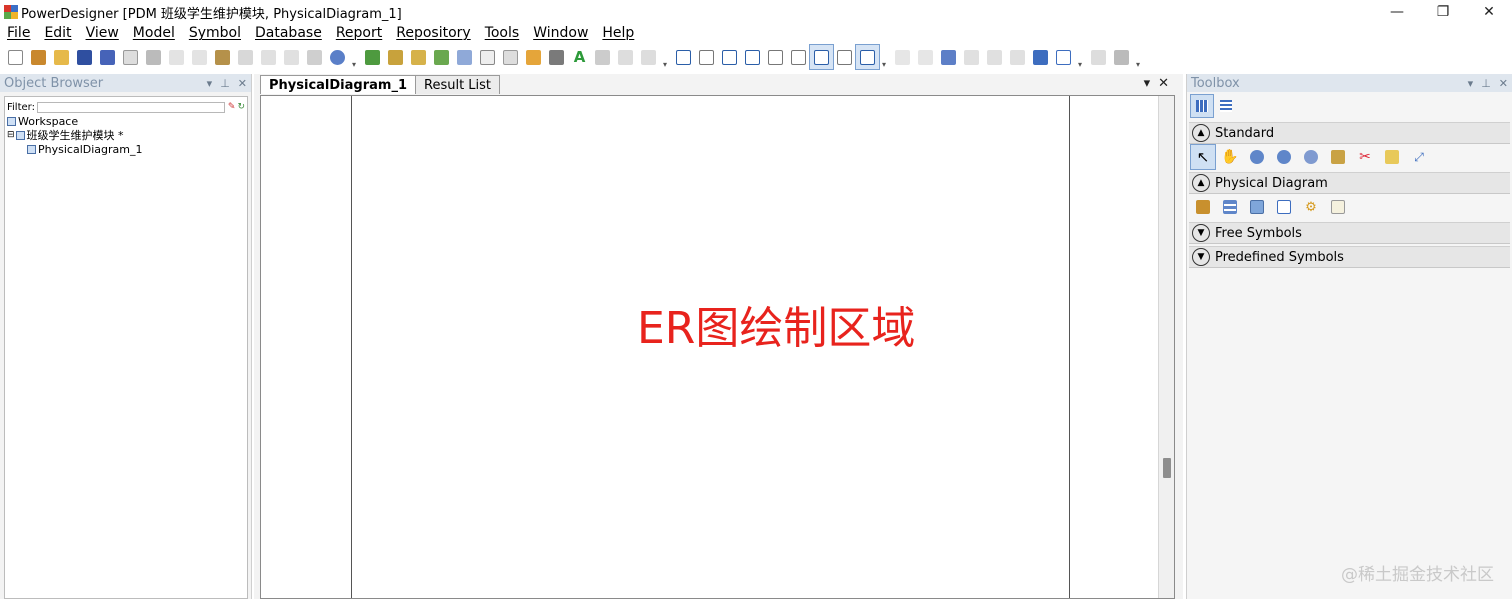 The height and width of the screenshot is (599, 1512). I want to click on note-tool-icon, so click(1392, 157).